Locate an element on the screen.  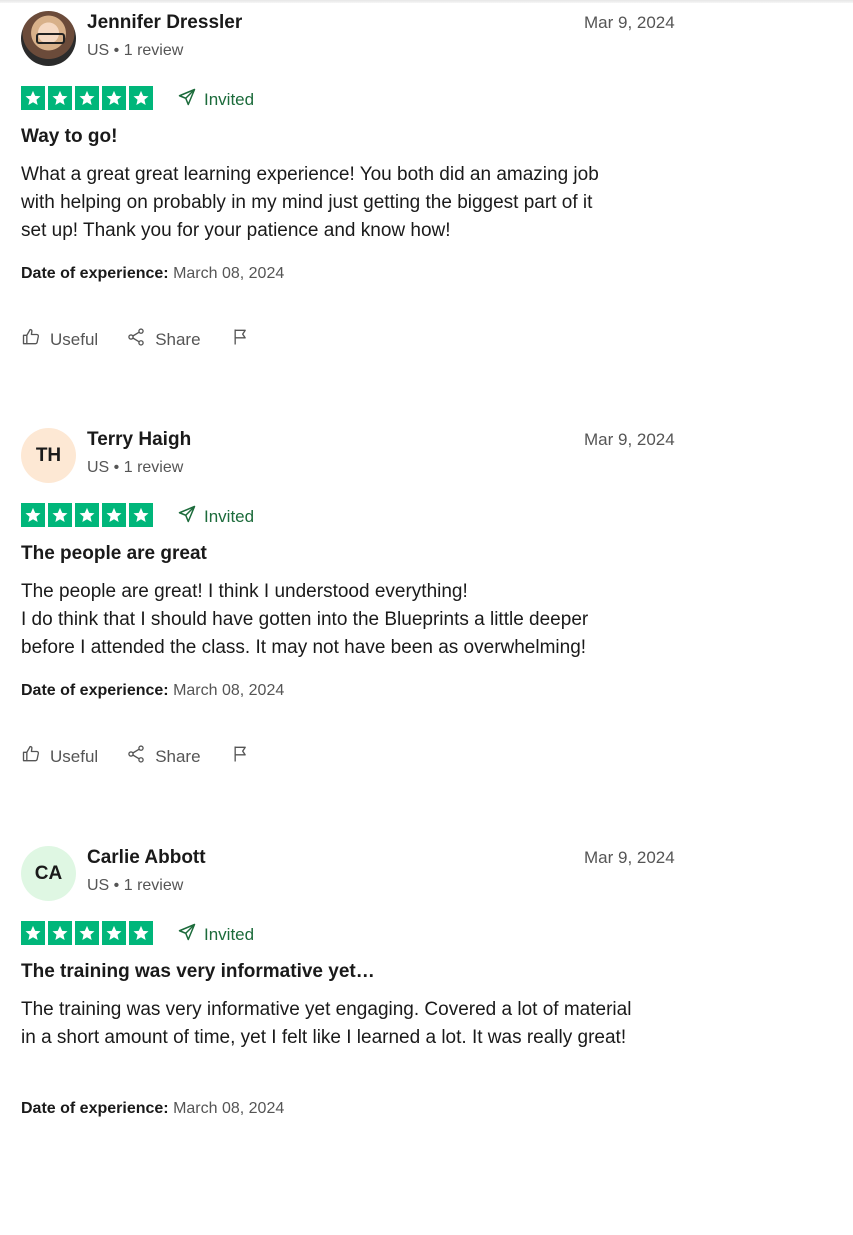
avatar-initials: CA is located at coordinates (48, 873).